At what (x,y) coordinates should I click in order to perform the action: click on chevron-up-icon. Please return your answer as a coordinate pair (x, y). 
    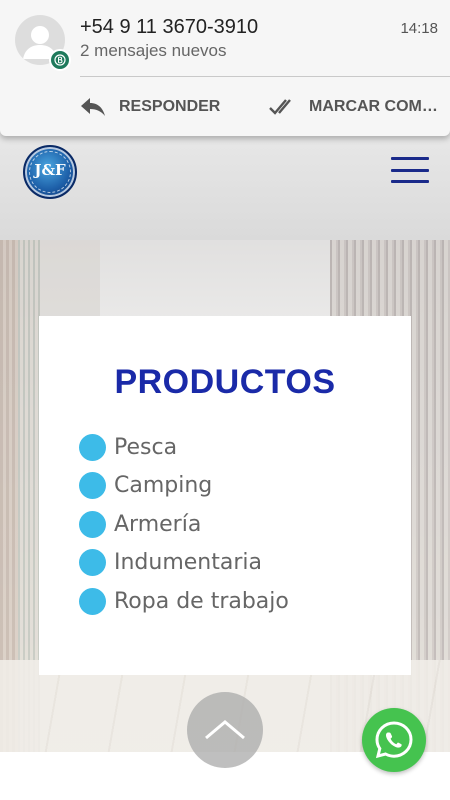
    Looking at the image, I should click on (225, 730).